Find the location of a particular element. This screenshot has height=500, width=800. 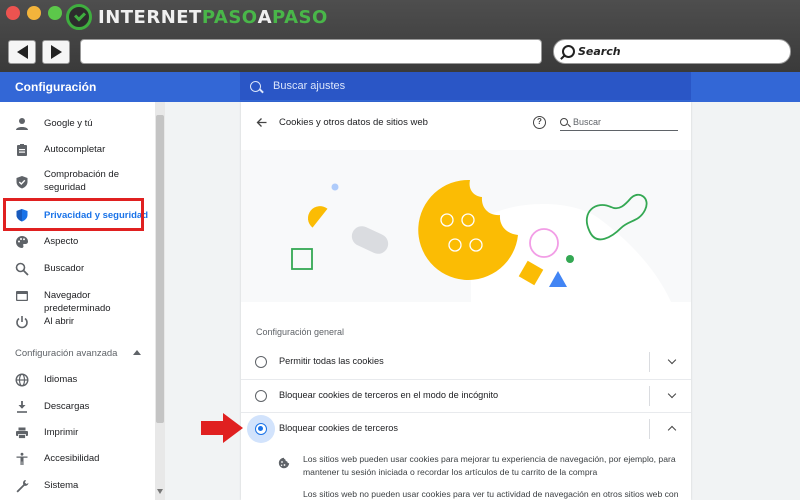

watermark-logo: INTERNET PASO A PASO is located at coordinates (197, 17).